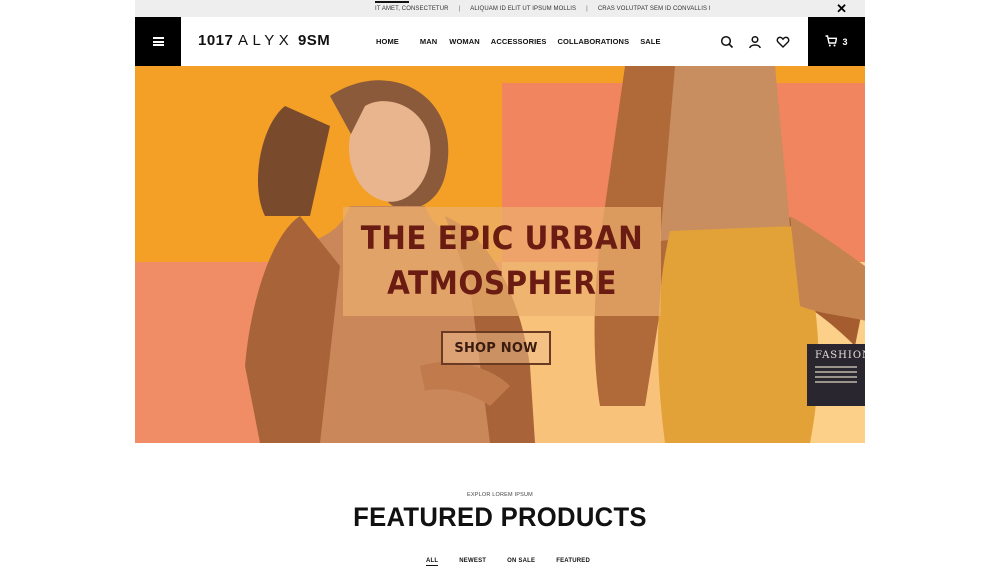 This screenshot has width=1000, height=573. Describe the element at coordinates (264, 40) in the screenshot. I see `brand-logo: 1017 ALYX 9SM` at that location.